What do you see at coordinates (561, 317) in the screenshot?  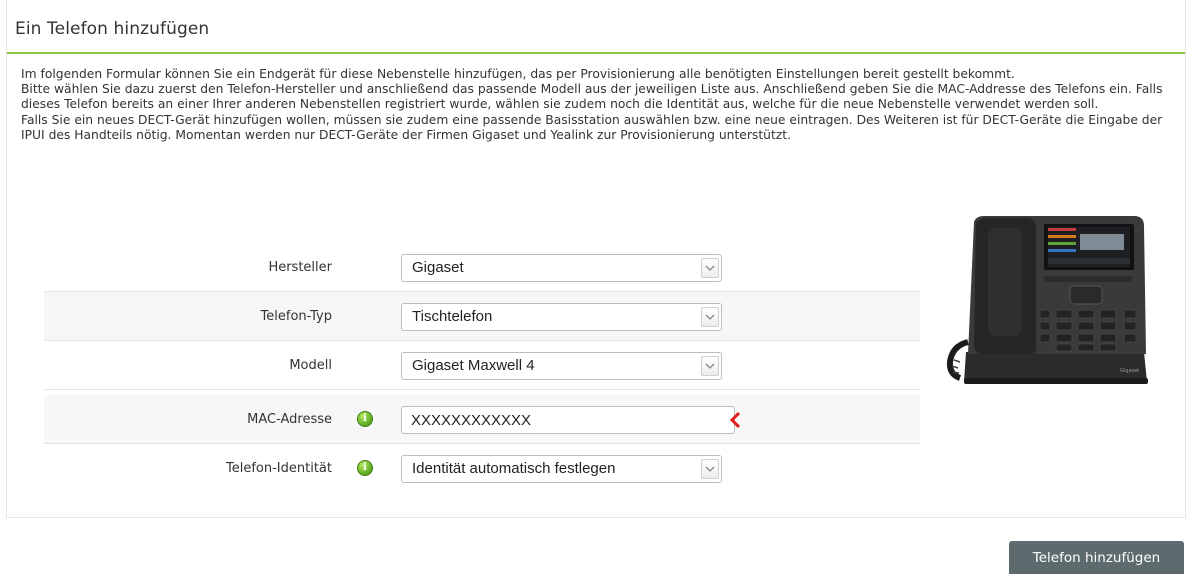 I see `phone-type-select: Tischtelefon` at bounding box center [561, 317].